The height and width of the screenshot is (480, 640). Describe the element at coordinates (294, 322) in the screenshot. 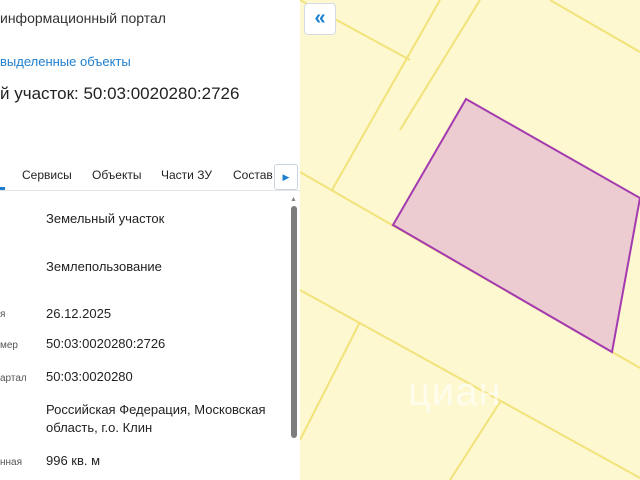

I see `scrollbar-thumb` at that location.